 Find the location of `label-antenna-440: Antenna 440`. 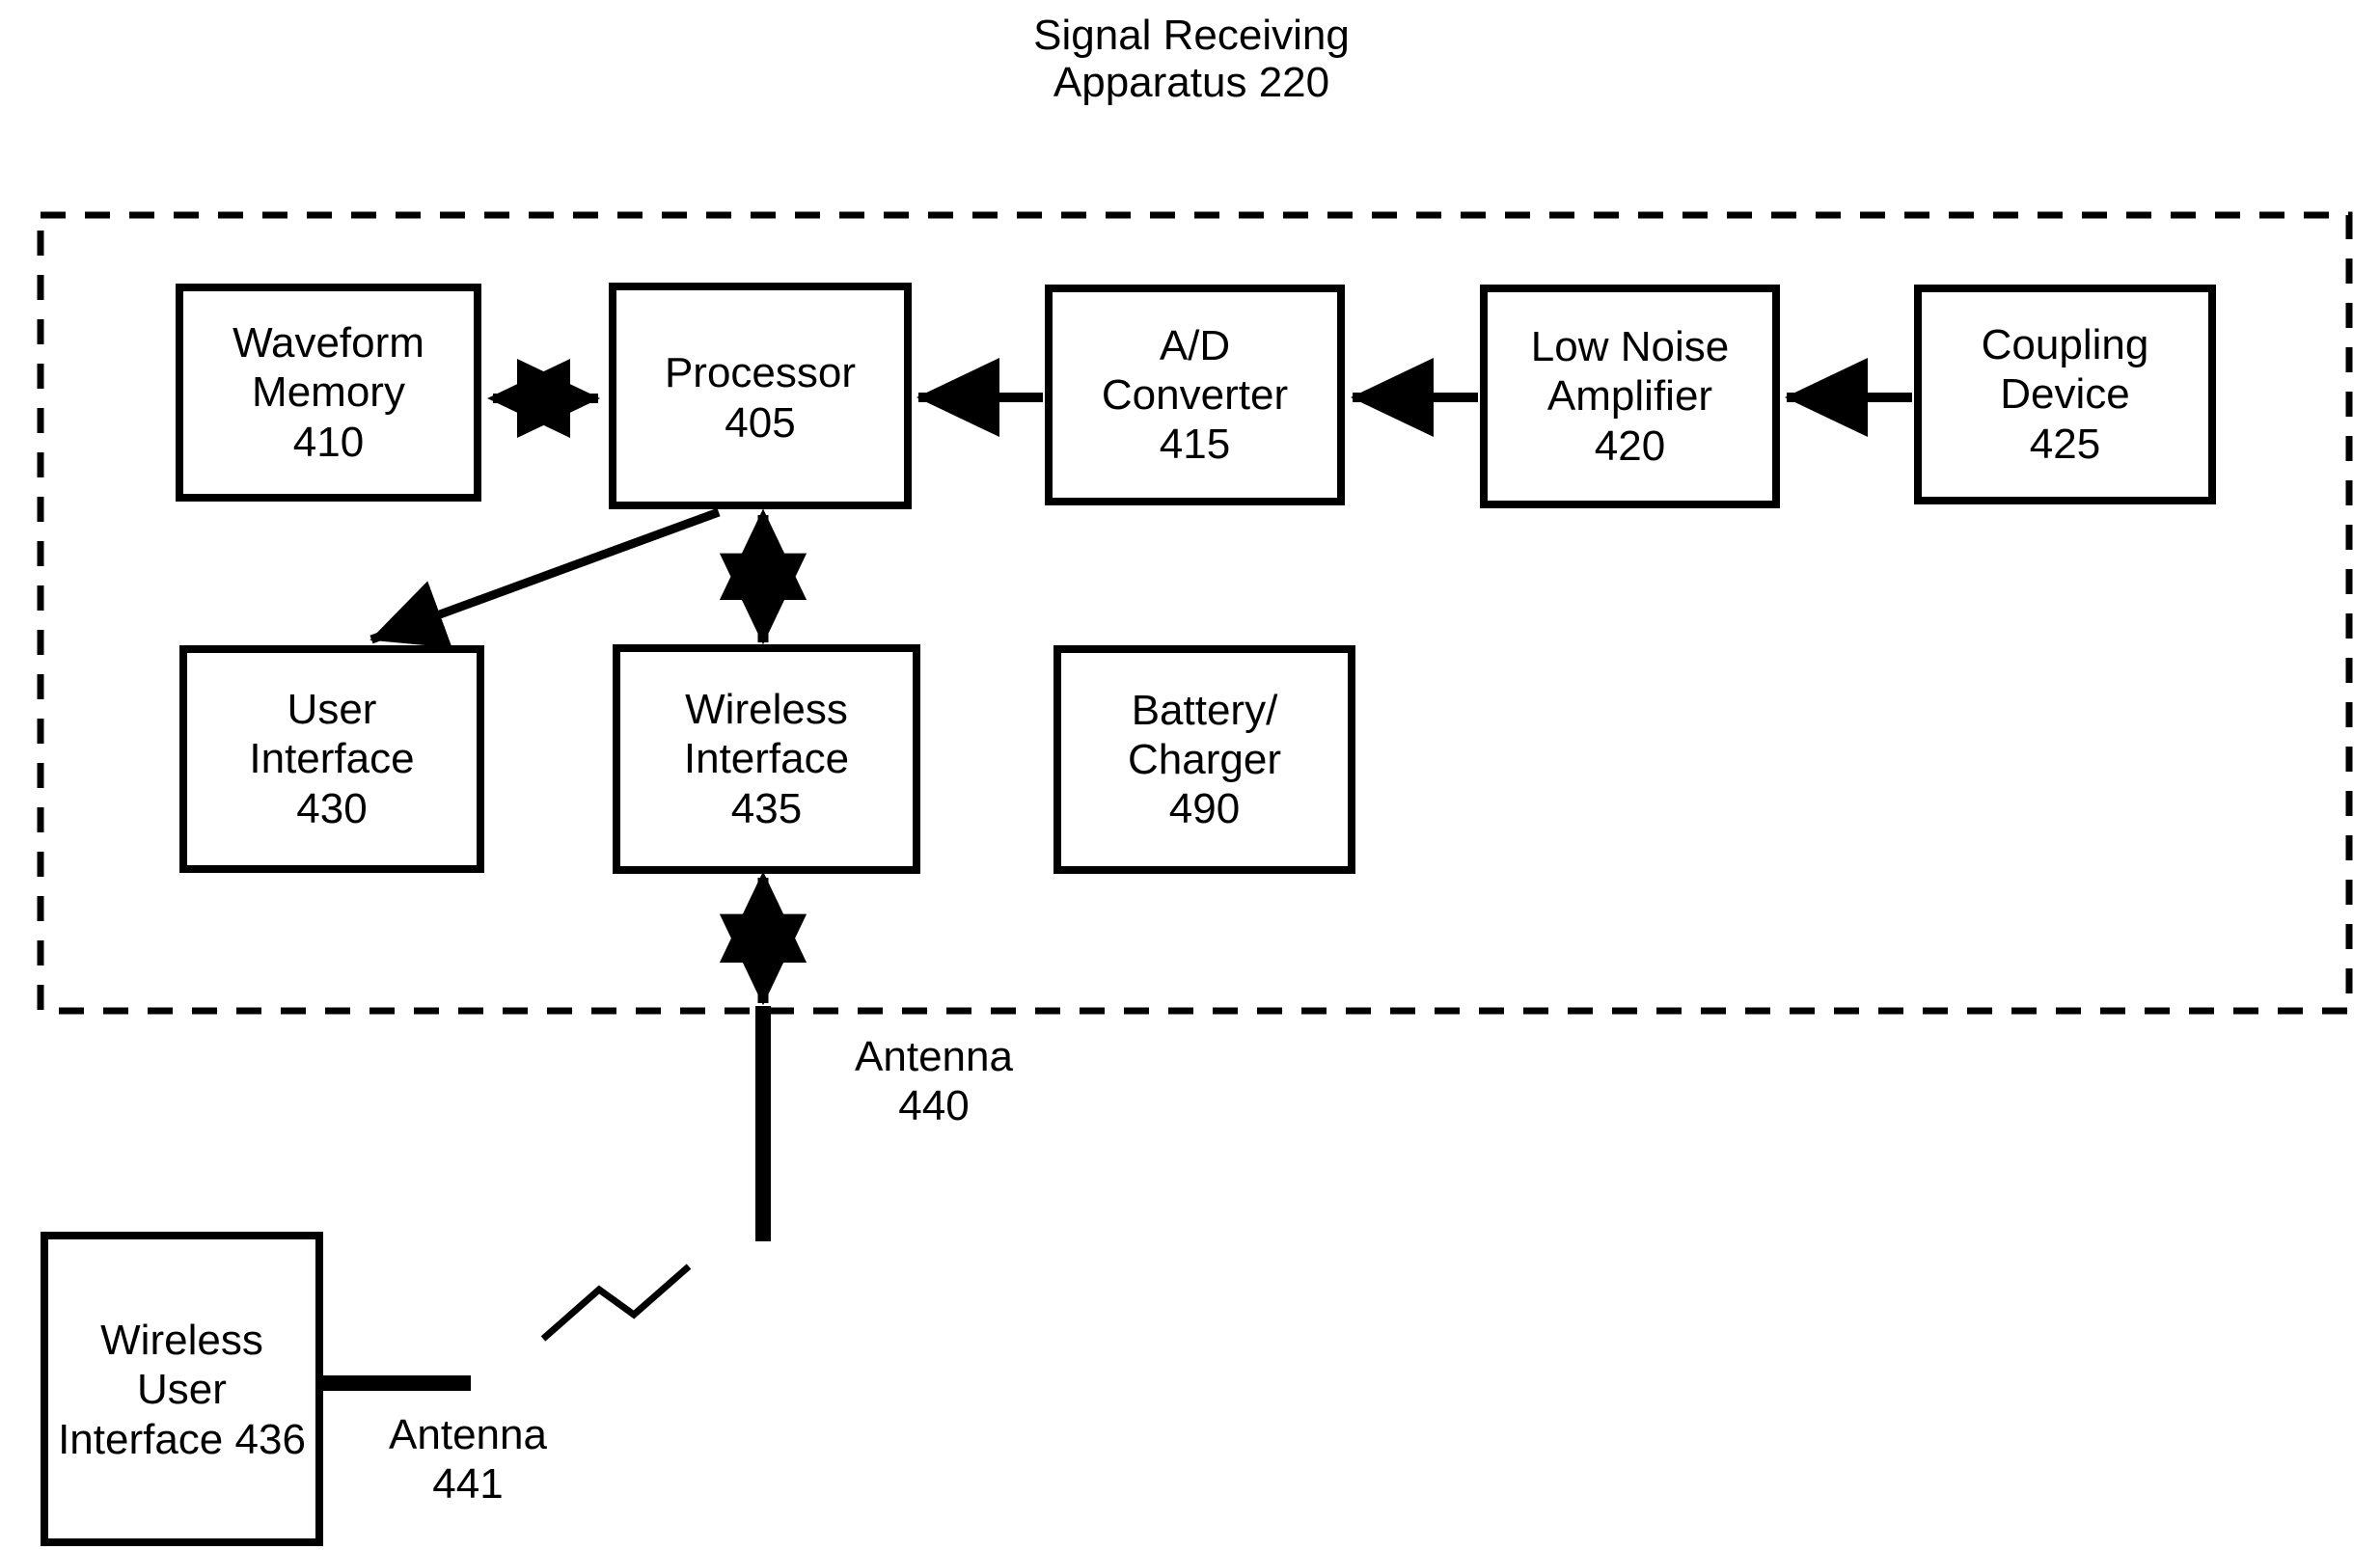

label-antenna-440: Antenna 440 is located at coordinates (934, 1081).